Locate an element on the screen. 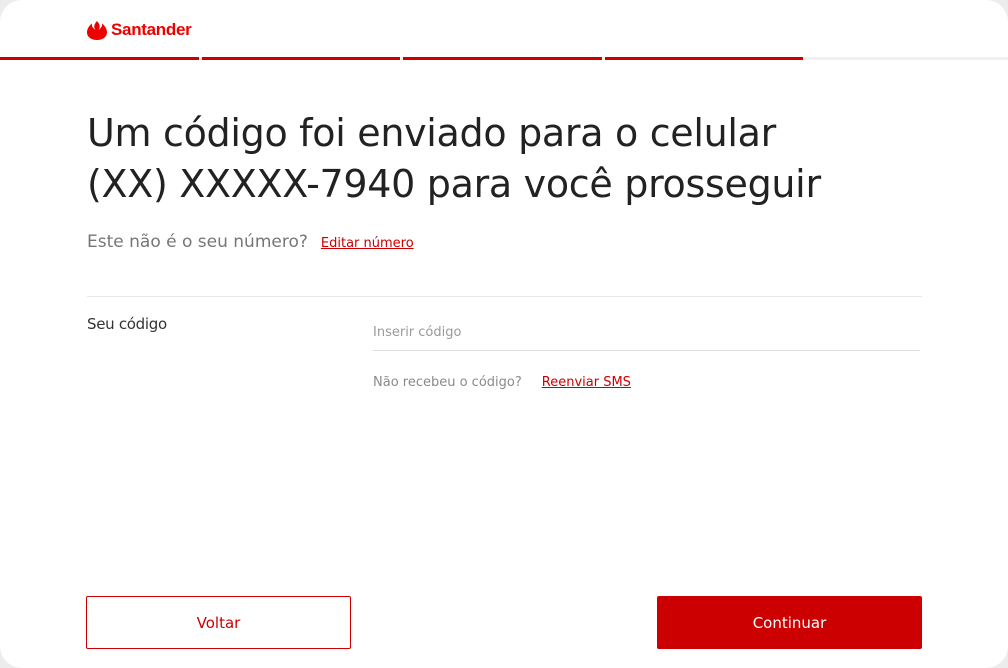  code-input is located at coordinates (646, 332).